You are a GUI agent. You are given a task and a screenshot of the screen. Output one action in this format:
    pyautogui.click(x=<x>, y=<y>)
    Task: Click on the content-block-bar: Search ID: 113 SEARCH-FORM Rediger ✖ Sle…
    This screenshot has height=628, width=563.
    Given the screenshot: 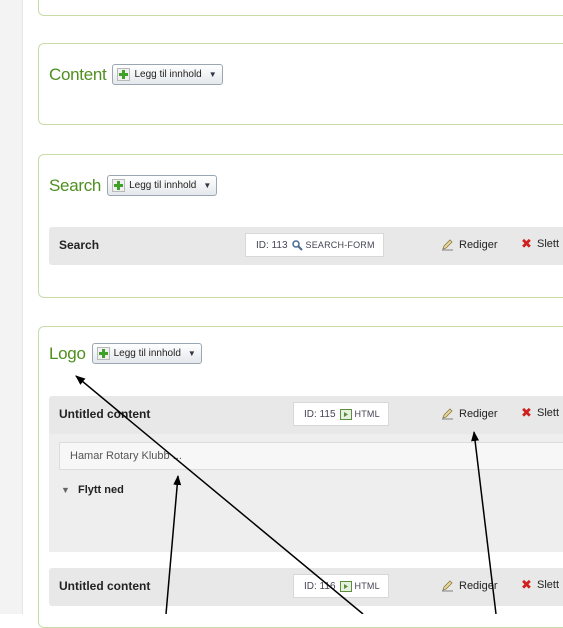 What is the action you would take?
    pyautogui.click(x=306, y=246)
    